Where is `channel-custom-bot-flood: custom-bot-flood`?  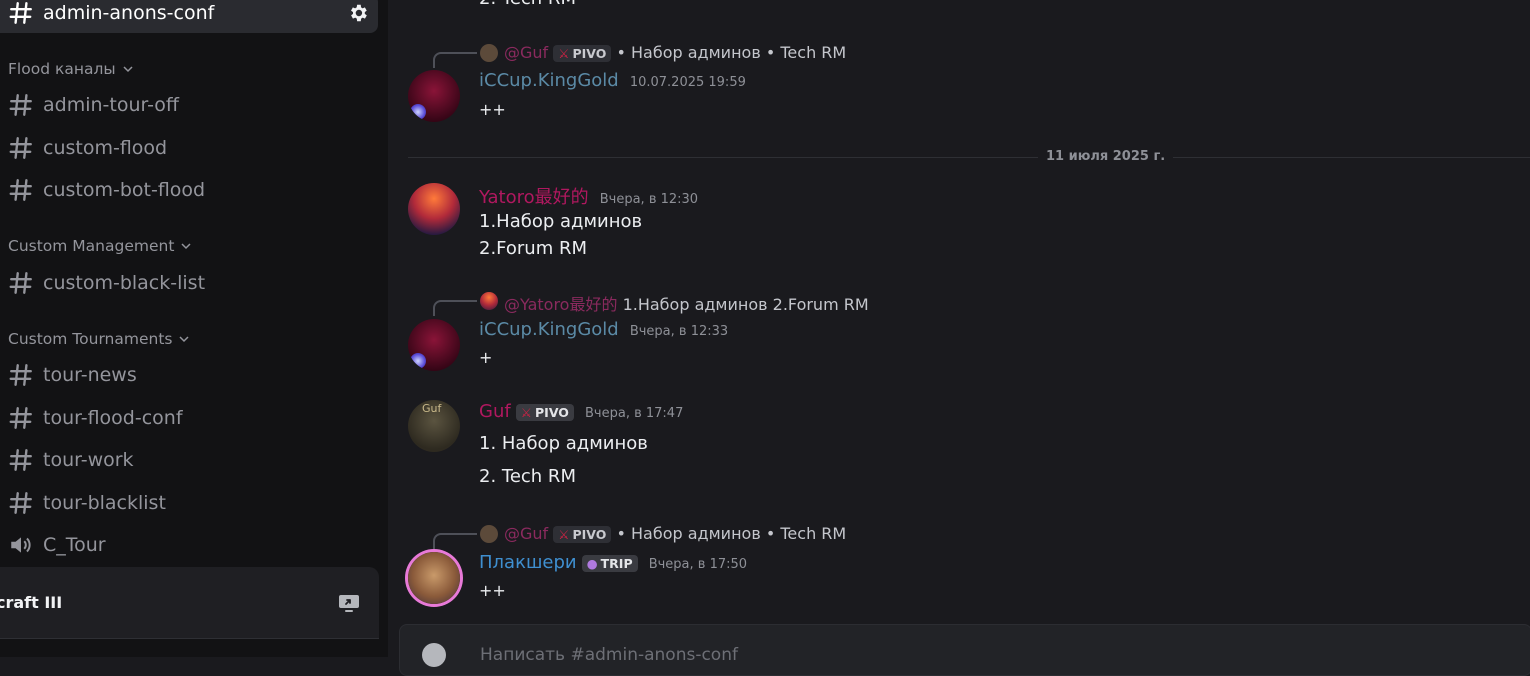 channel-custom-bot-flood: custom-bot-flood is located at coordinates (189, 190).